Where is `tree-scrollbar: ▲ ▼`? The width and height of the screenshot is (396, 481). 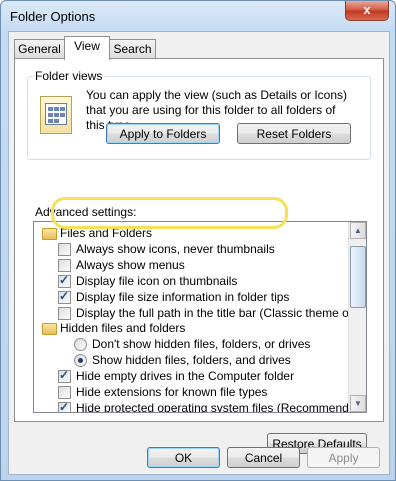 tree-scrollbar: ▲ ▼ is located at coordinates (357, 317).